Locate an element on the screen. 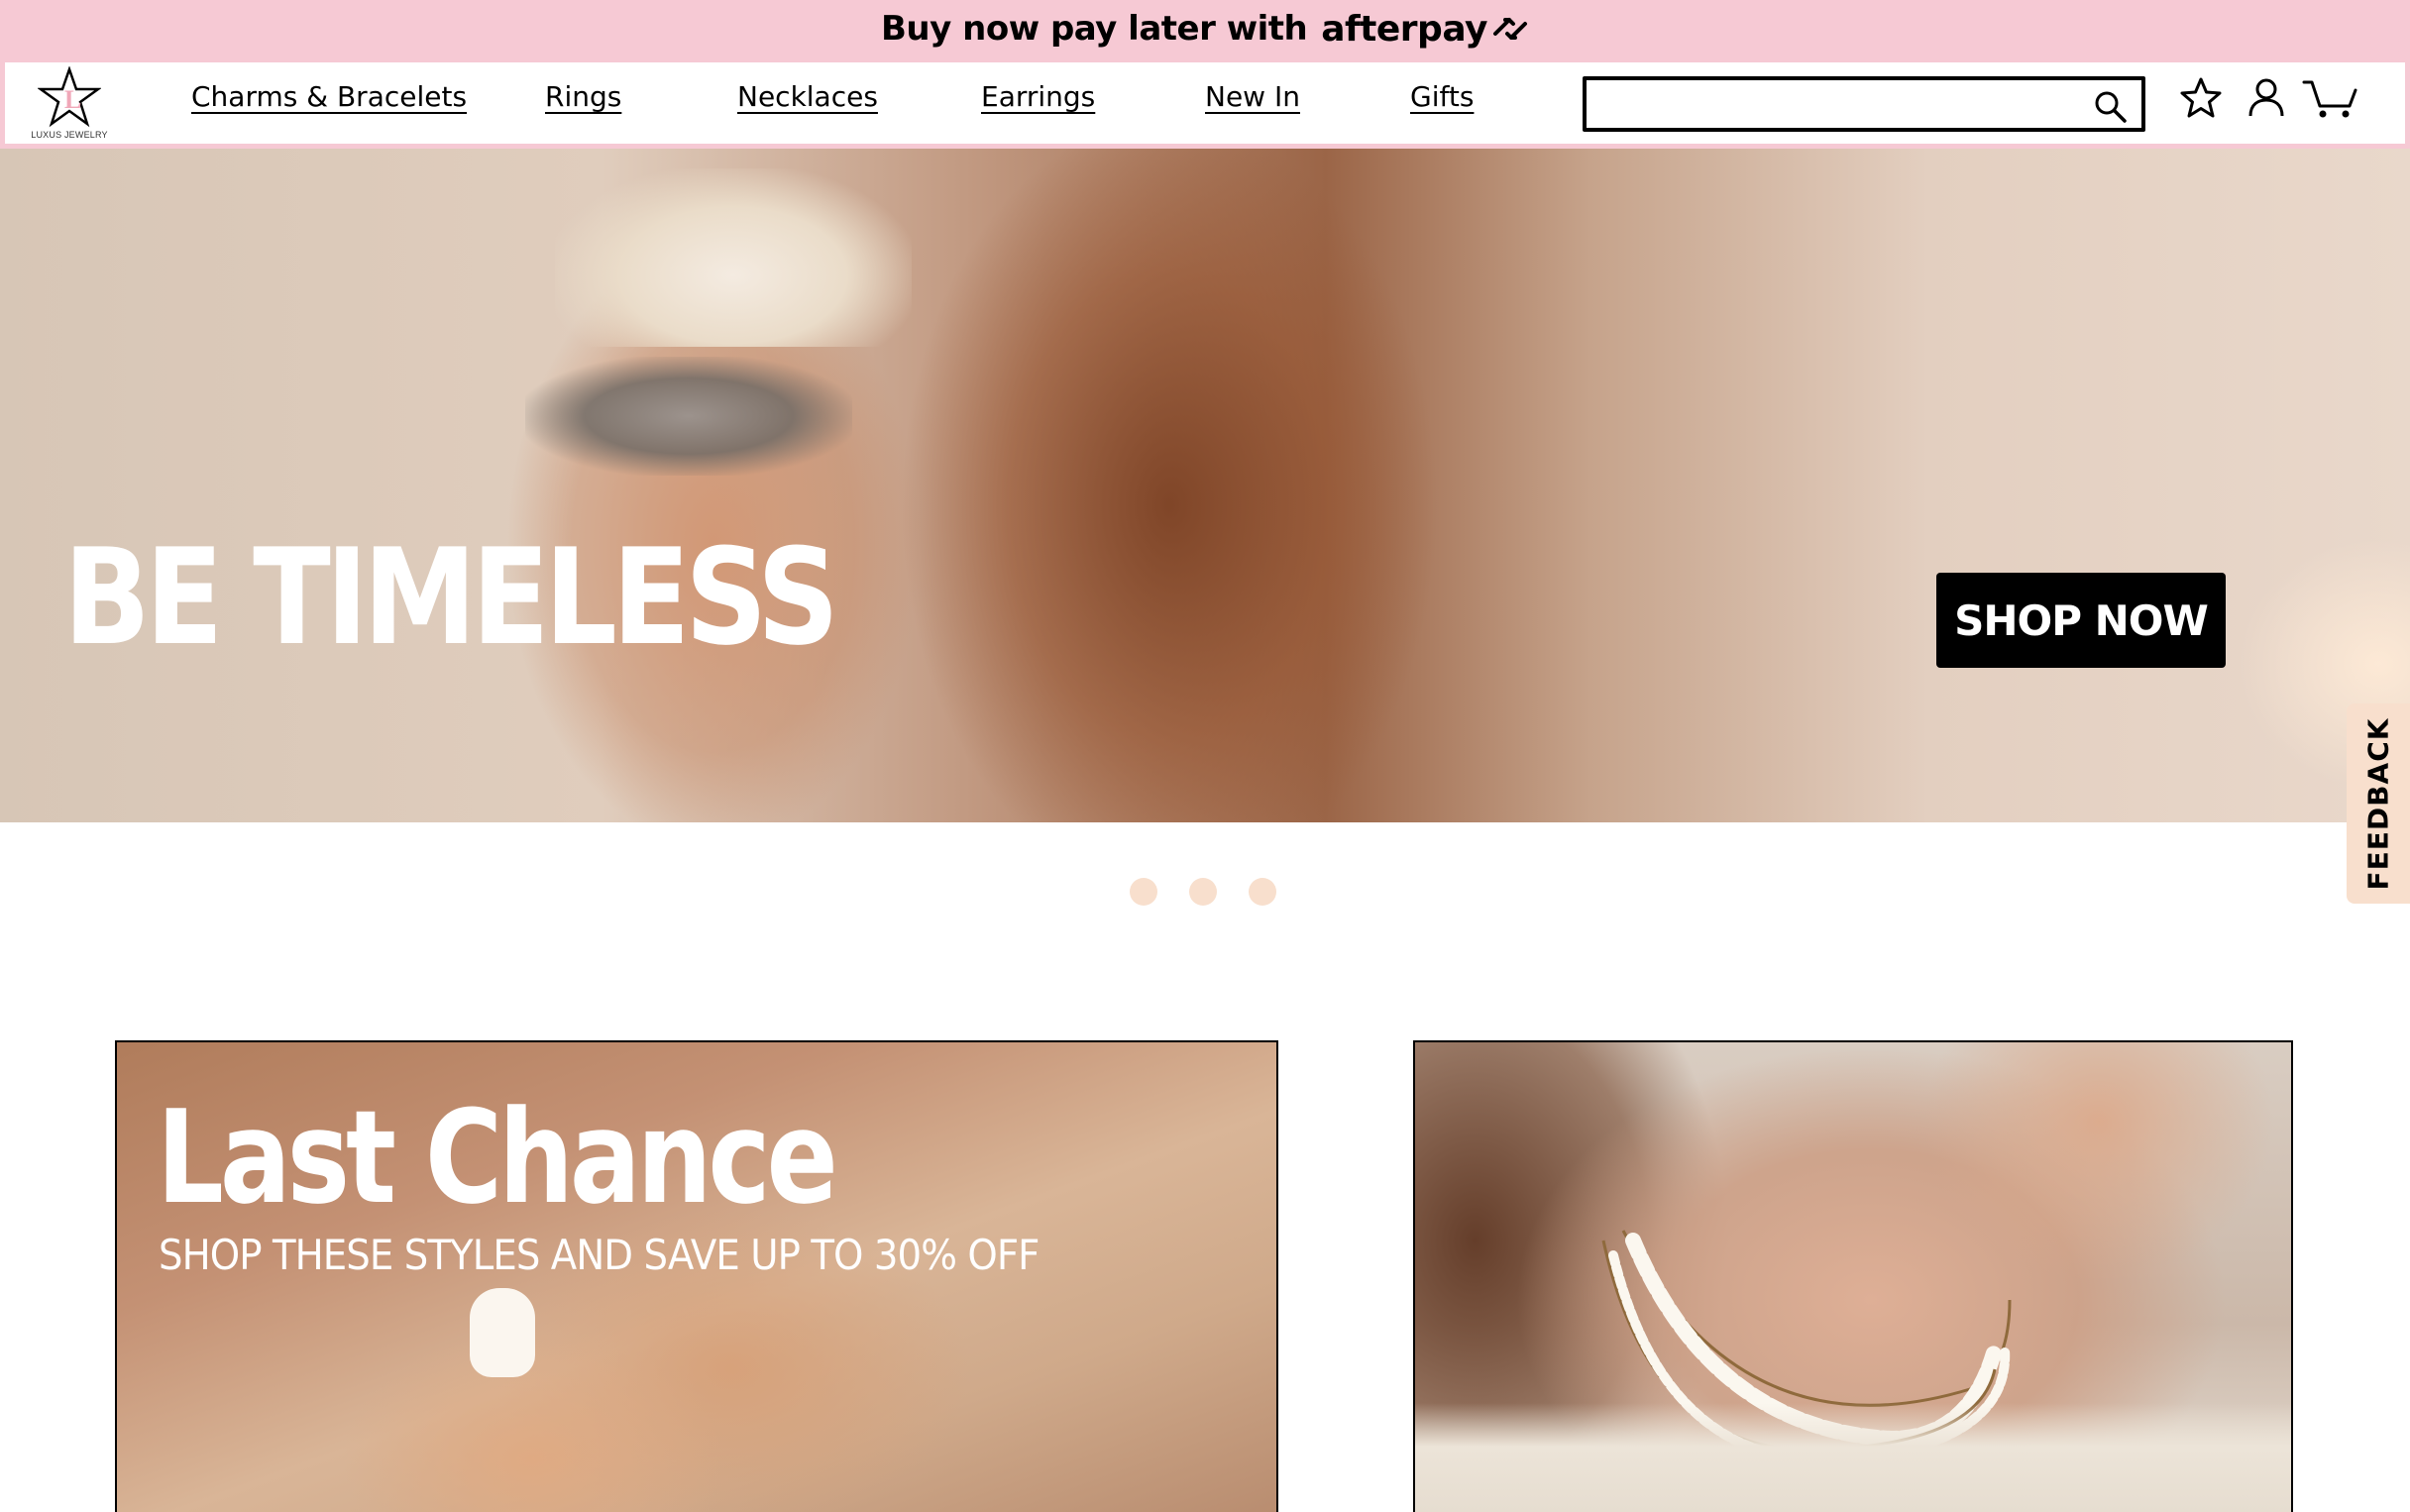  afterpay-logo: afterpay is located at coordinates (1425, 30).